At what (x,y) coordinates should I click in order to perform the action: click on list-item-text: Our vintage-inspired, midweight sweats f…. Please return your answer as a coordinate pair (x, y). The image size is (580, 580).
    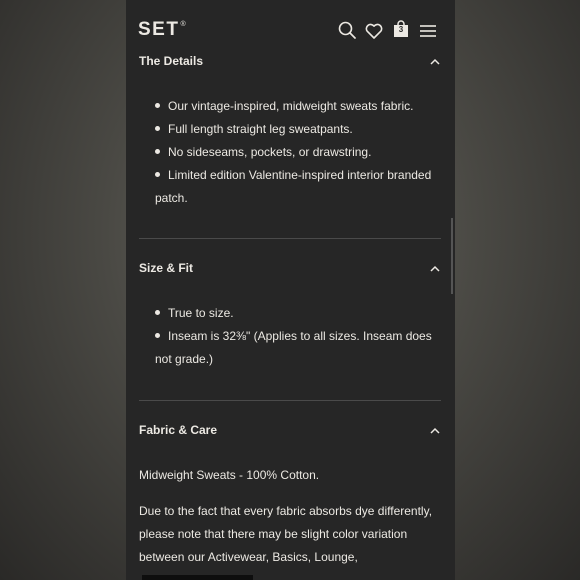
    Looking at the image, I should click on (291, 106).